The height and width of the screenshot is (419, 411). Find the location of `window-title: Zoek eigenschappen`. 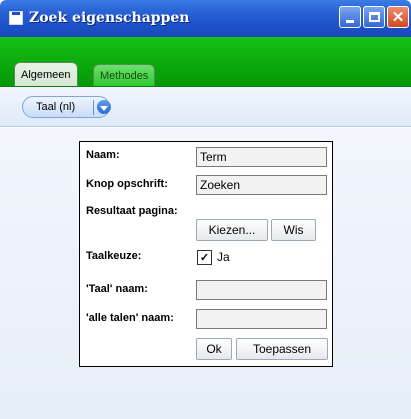

window-title: Zoek eigenschappen is located at coordinates (109, 18).